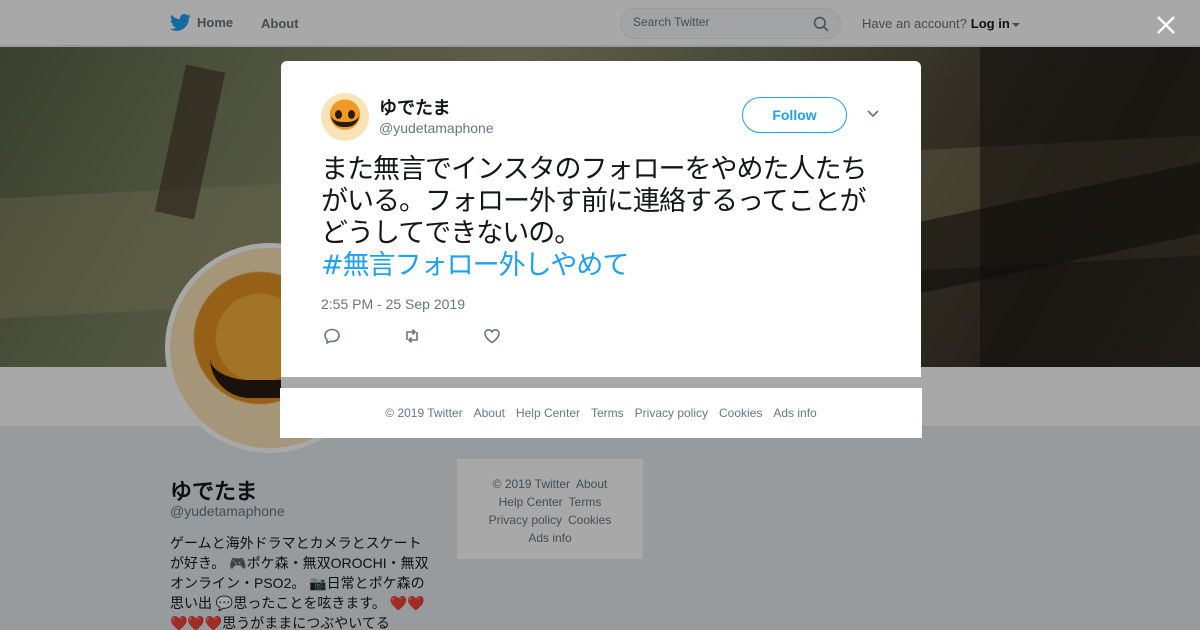  Describe the element at coordinates (345, 117) in the screenshot. I see `tweet-author-avatar` at that location.